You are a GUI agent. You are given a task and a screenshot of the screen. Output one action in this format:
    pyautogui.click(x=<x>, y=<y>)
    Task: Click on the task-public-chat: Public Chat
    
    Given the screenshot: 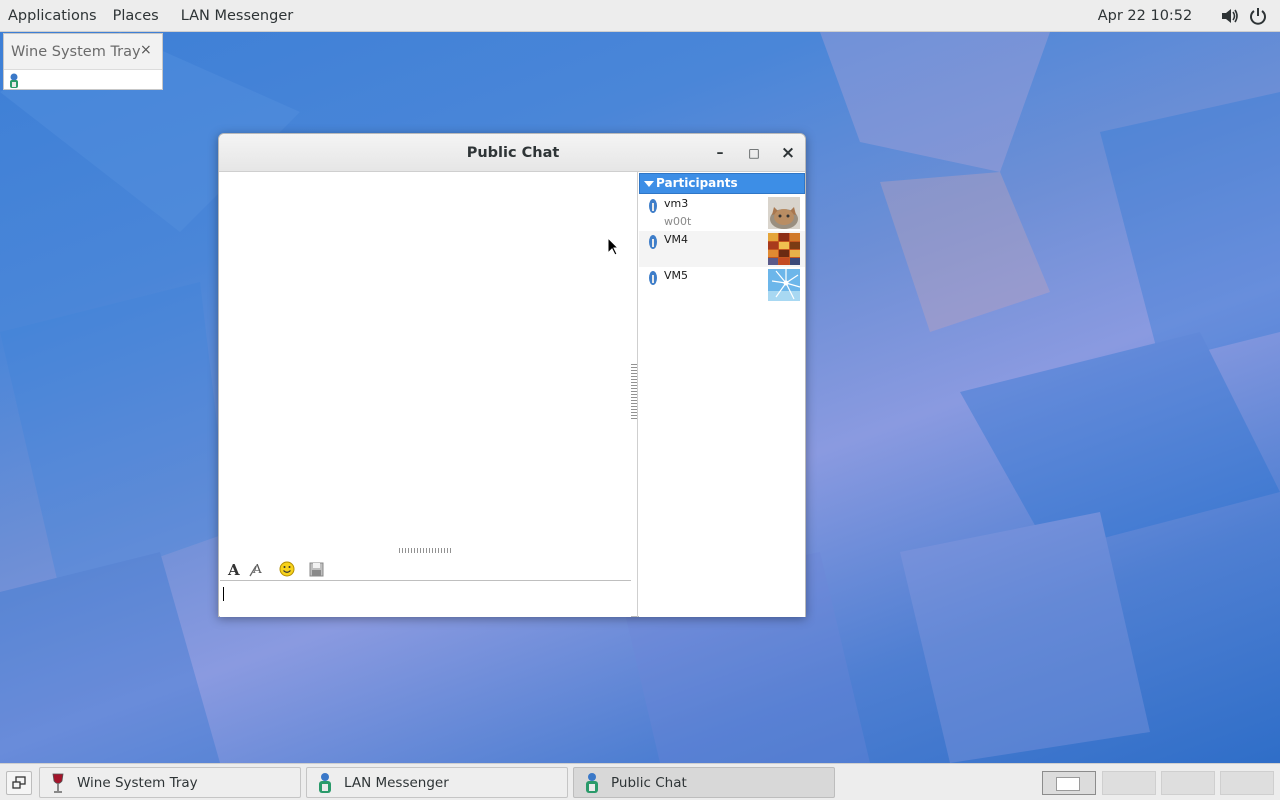 What is the action you would take?
    pyautogui.click(x=704, y=782)
    